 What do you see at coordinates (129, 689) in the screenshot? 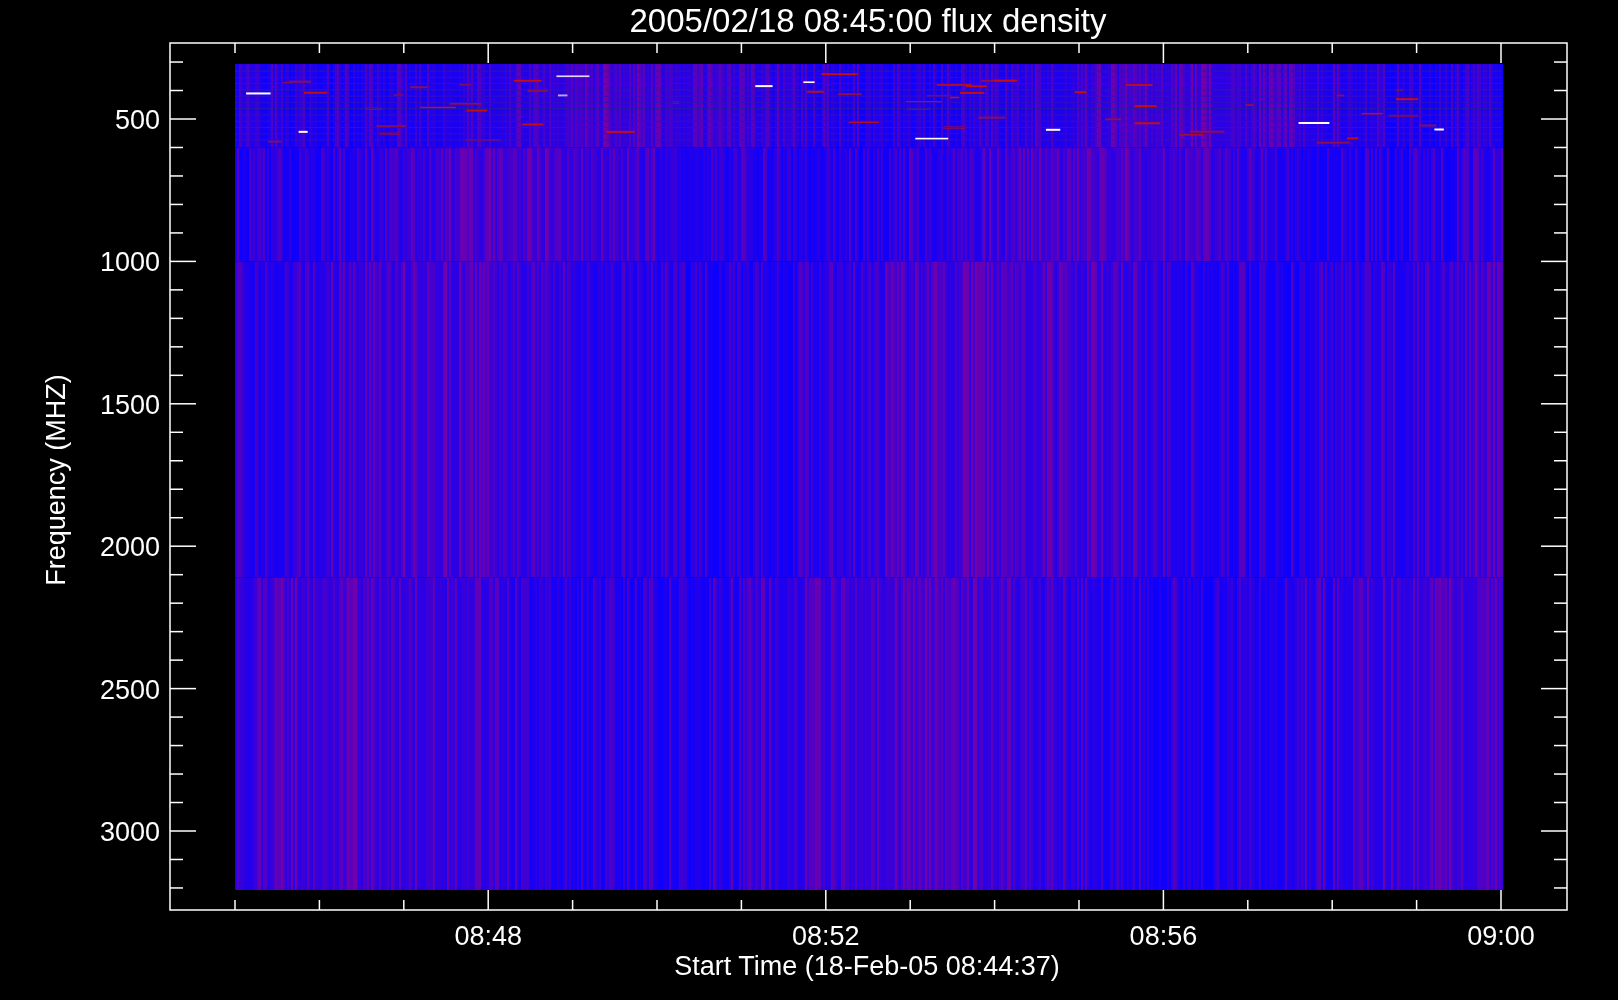
I see `y-tick-label: 2500` at bounding box center [129, 689].